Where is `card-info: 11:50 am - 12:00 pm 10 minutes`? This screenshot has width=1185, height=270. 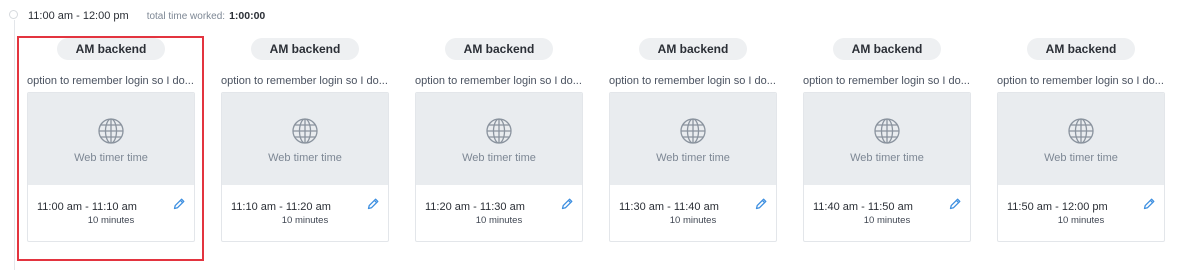 card-info: 11:50 am - 12:00 pm 10 minutes is located at coordinates (1081, 213).